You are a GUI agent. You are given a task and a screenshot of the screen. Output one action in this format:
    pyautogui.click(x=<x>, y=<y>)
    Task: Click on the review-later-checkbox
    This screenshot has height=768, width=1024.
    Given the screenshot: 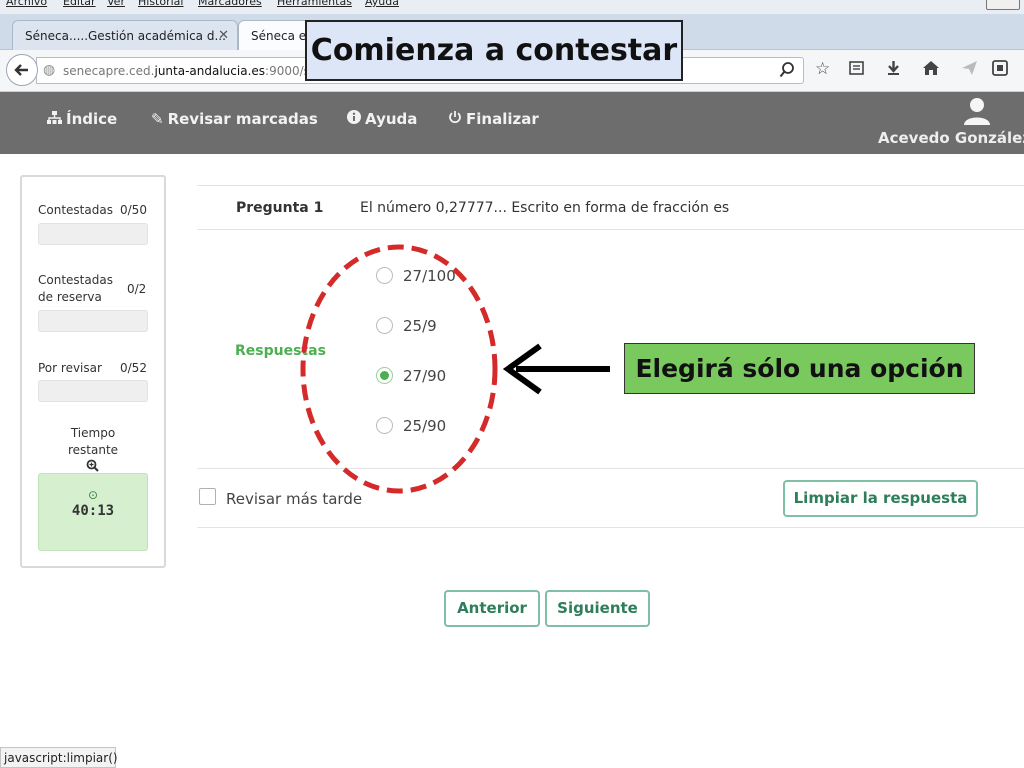 What is the action you would take?
    pyautogui.click(x=207, y=496)
    